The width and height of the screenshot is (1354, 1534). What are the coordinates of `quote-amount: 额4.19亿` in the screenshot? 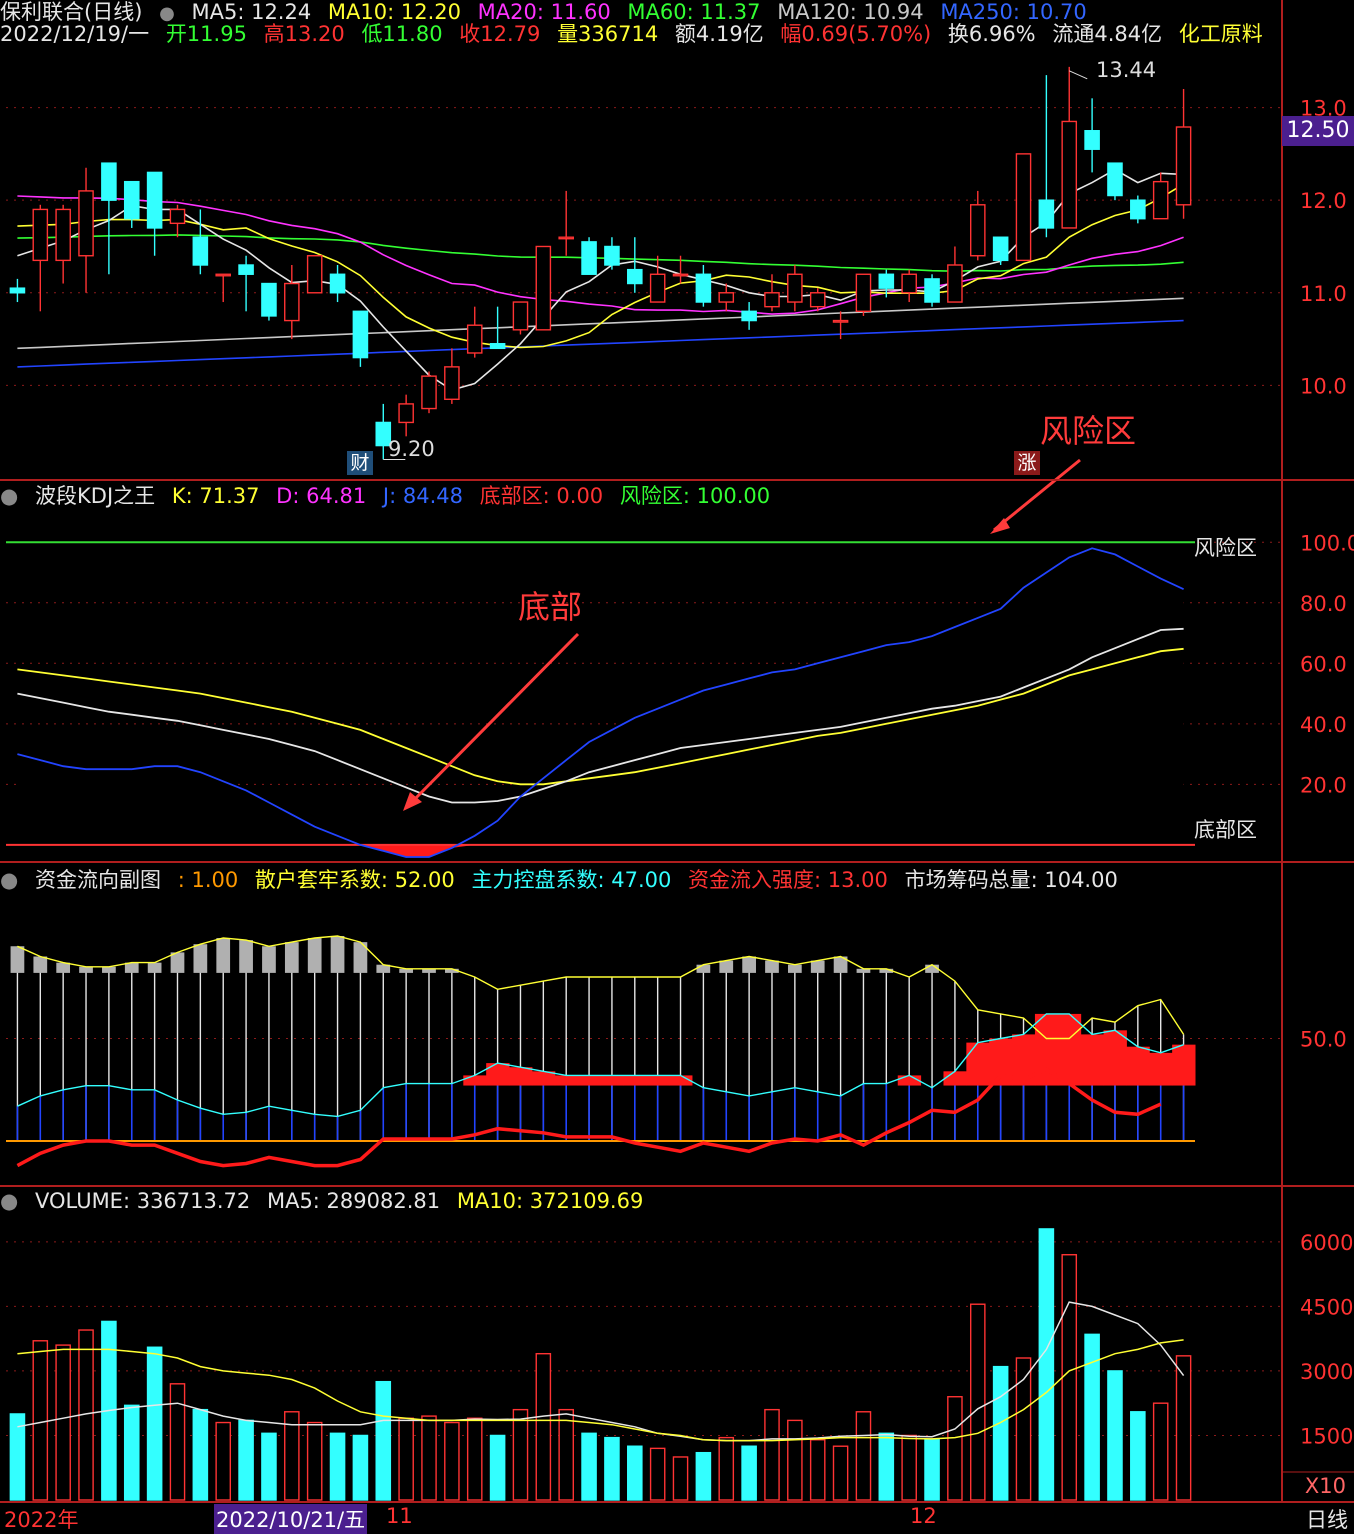 It's located at (719, 34).